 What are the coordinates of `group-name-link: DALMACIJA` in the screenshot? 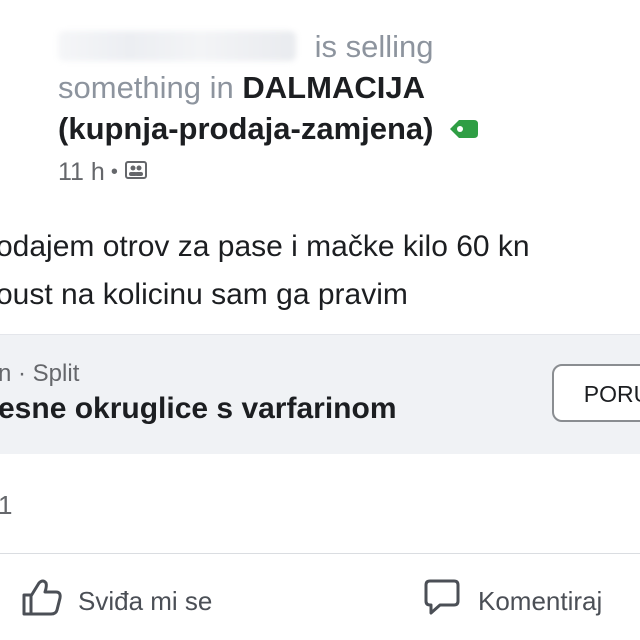 It's located at (333, 87).